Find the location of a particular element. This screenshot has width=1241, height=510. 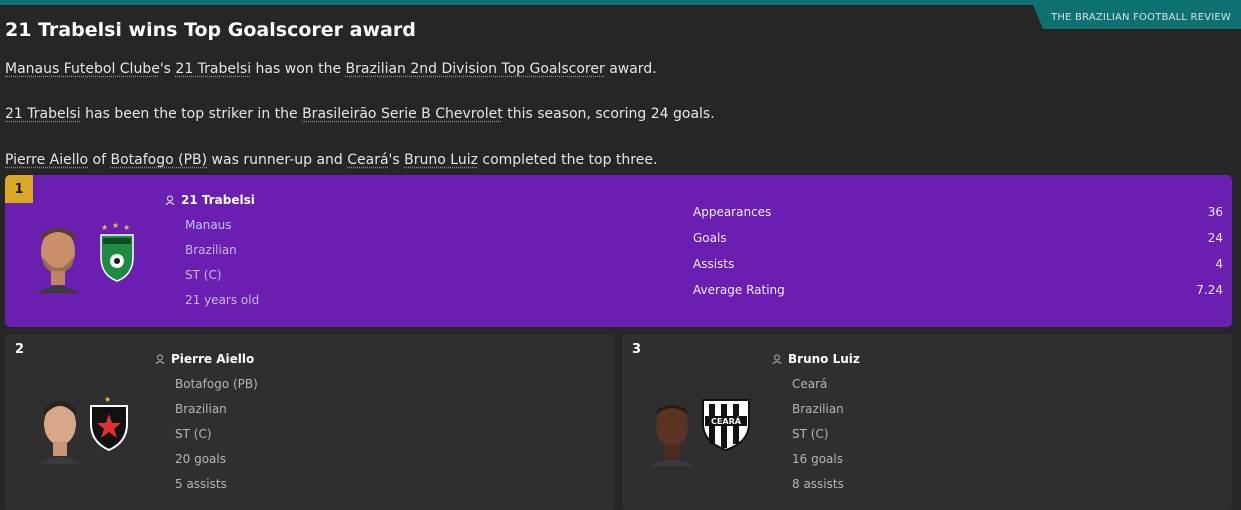

third-position: ST (C) is located at coordinates (810, 434).